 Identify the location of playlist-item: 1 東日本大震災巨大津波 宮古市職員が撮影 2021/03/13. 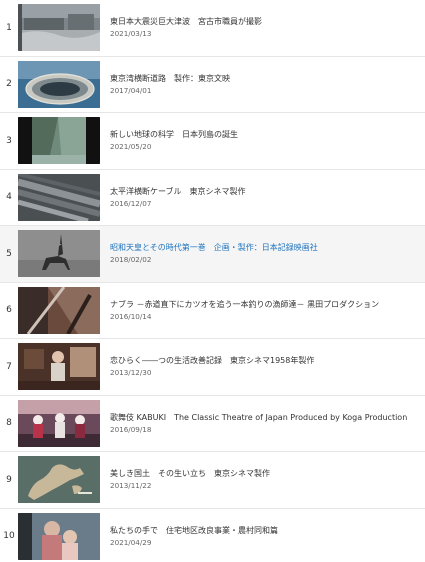
(212, 28).